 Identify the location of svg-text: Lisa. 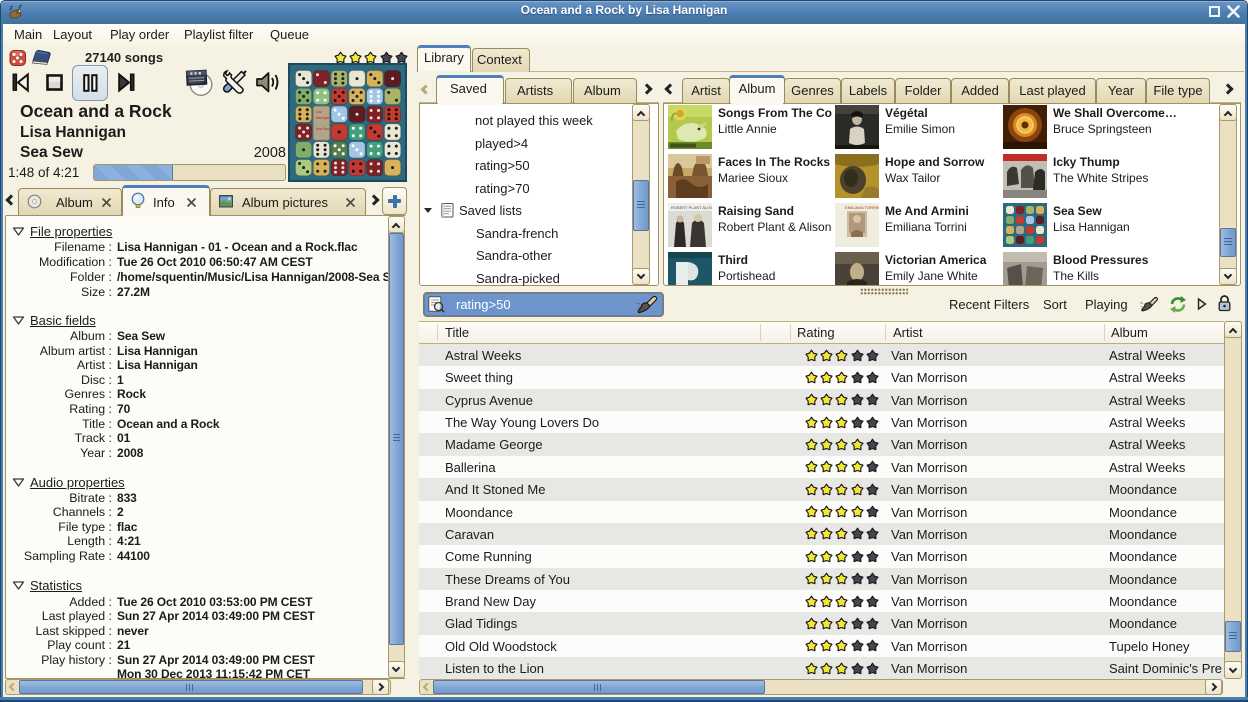
(319, 112).